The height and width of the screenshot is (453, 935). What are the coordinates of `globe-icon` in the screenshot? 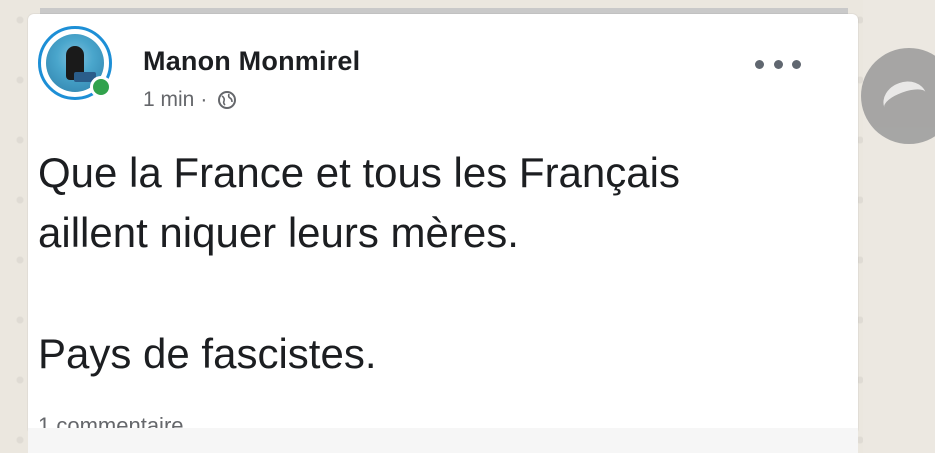 It's located at (227, 100).